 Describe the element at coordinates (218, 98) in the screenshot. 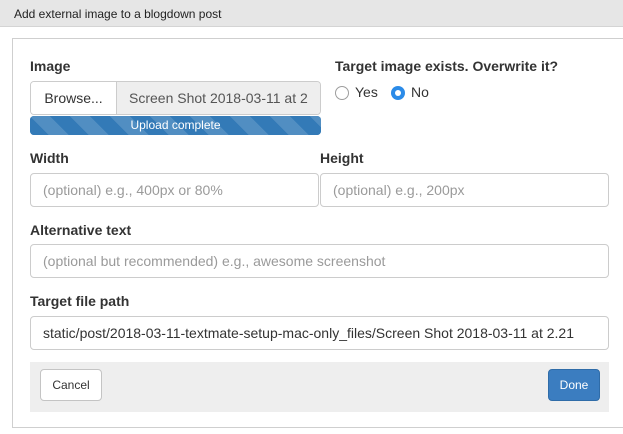

I see `selected-file-name: Screen Shot 2018-03-11 at 2` at that location.